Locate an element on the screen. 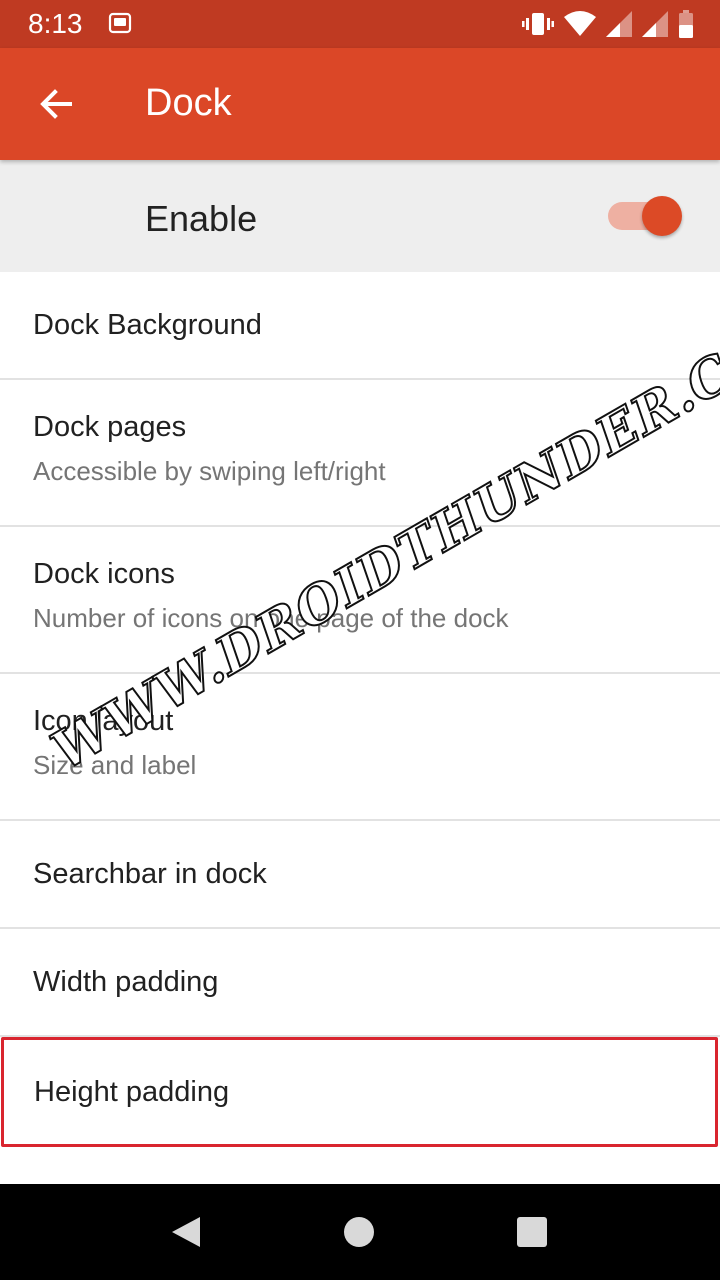 The image size is (720, 1280). navigation-bar is located at coordinates (360, 1232).